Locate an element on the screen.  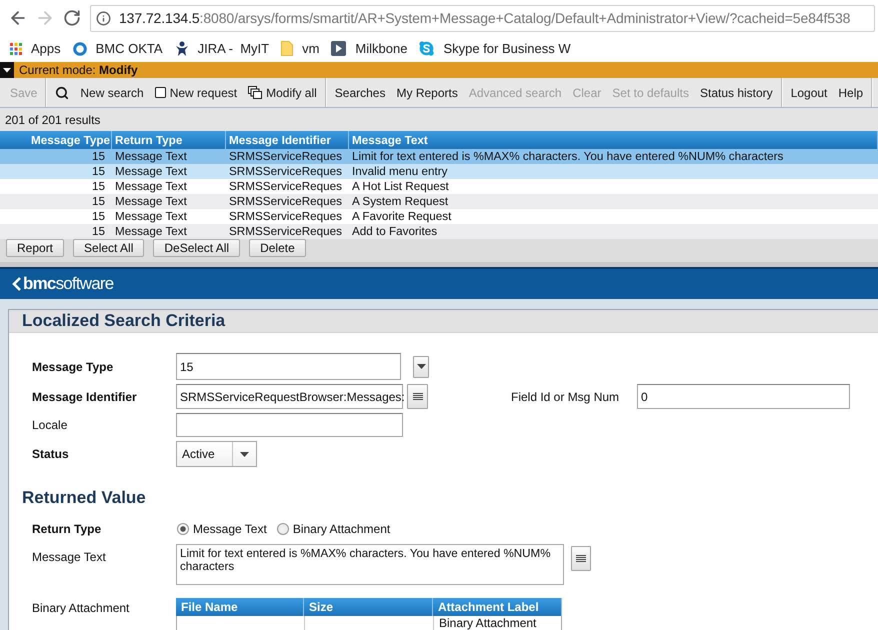
table-row: 15 Message Text SRMSServiceReques A System Request is located at coordinates (439, 201).